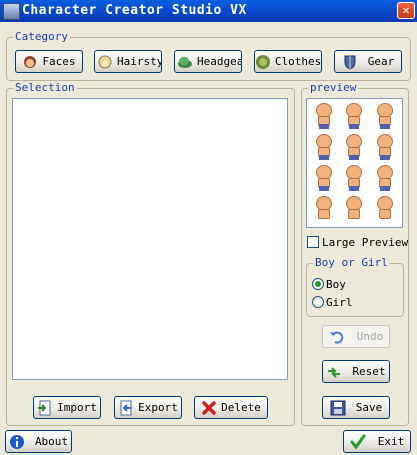  What do you see at coordinates (351, 262) in the screenshot?
I see `gender-group-label: Boy or Girl` at bounding box center [351, 262].